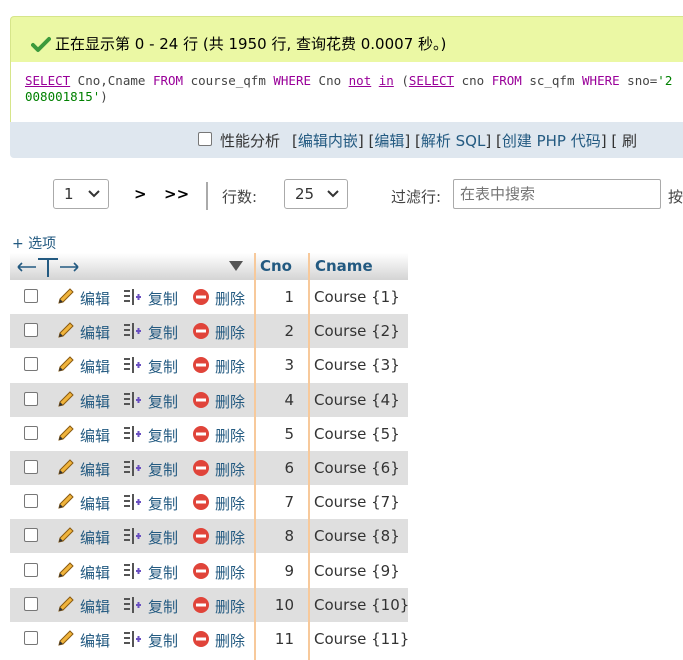 The width and height of the screenshot is (683, 660). I want to click on cell-cname: Course {9}, so click(357, 570).